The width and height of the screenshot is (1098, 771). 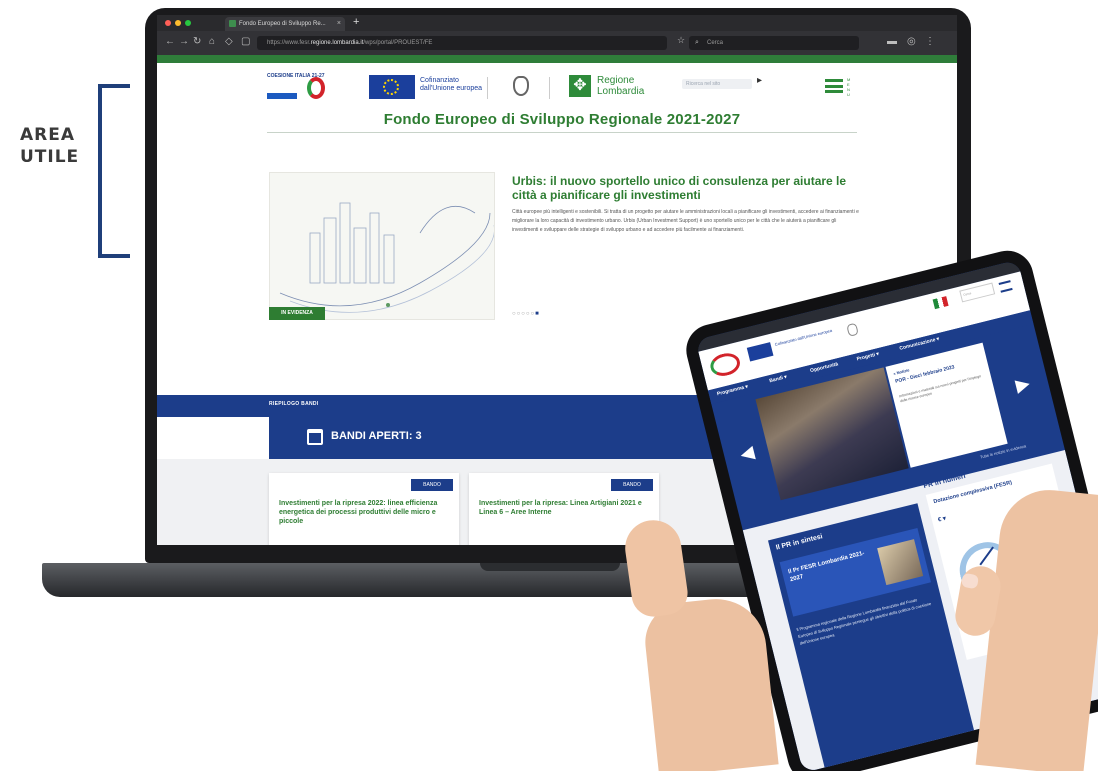 What do you see at coordinates (282, 96) in the screenshot?
I see `coesione-logo-bar` at bounding box center [282, 96].